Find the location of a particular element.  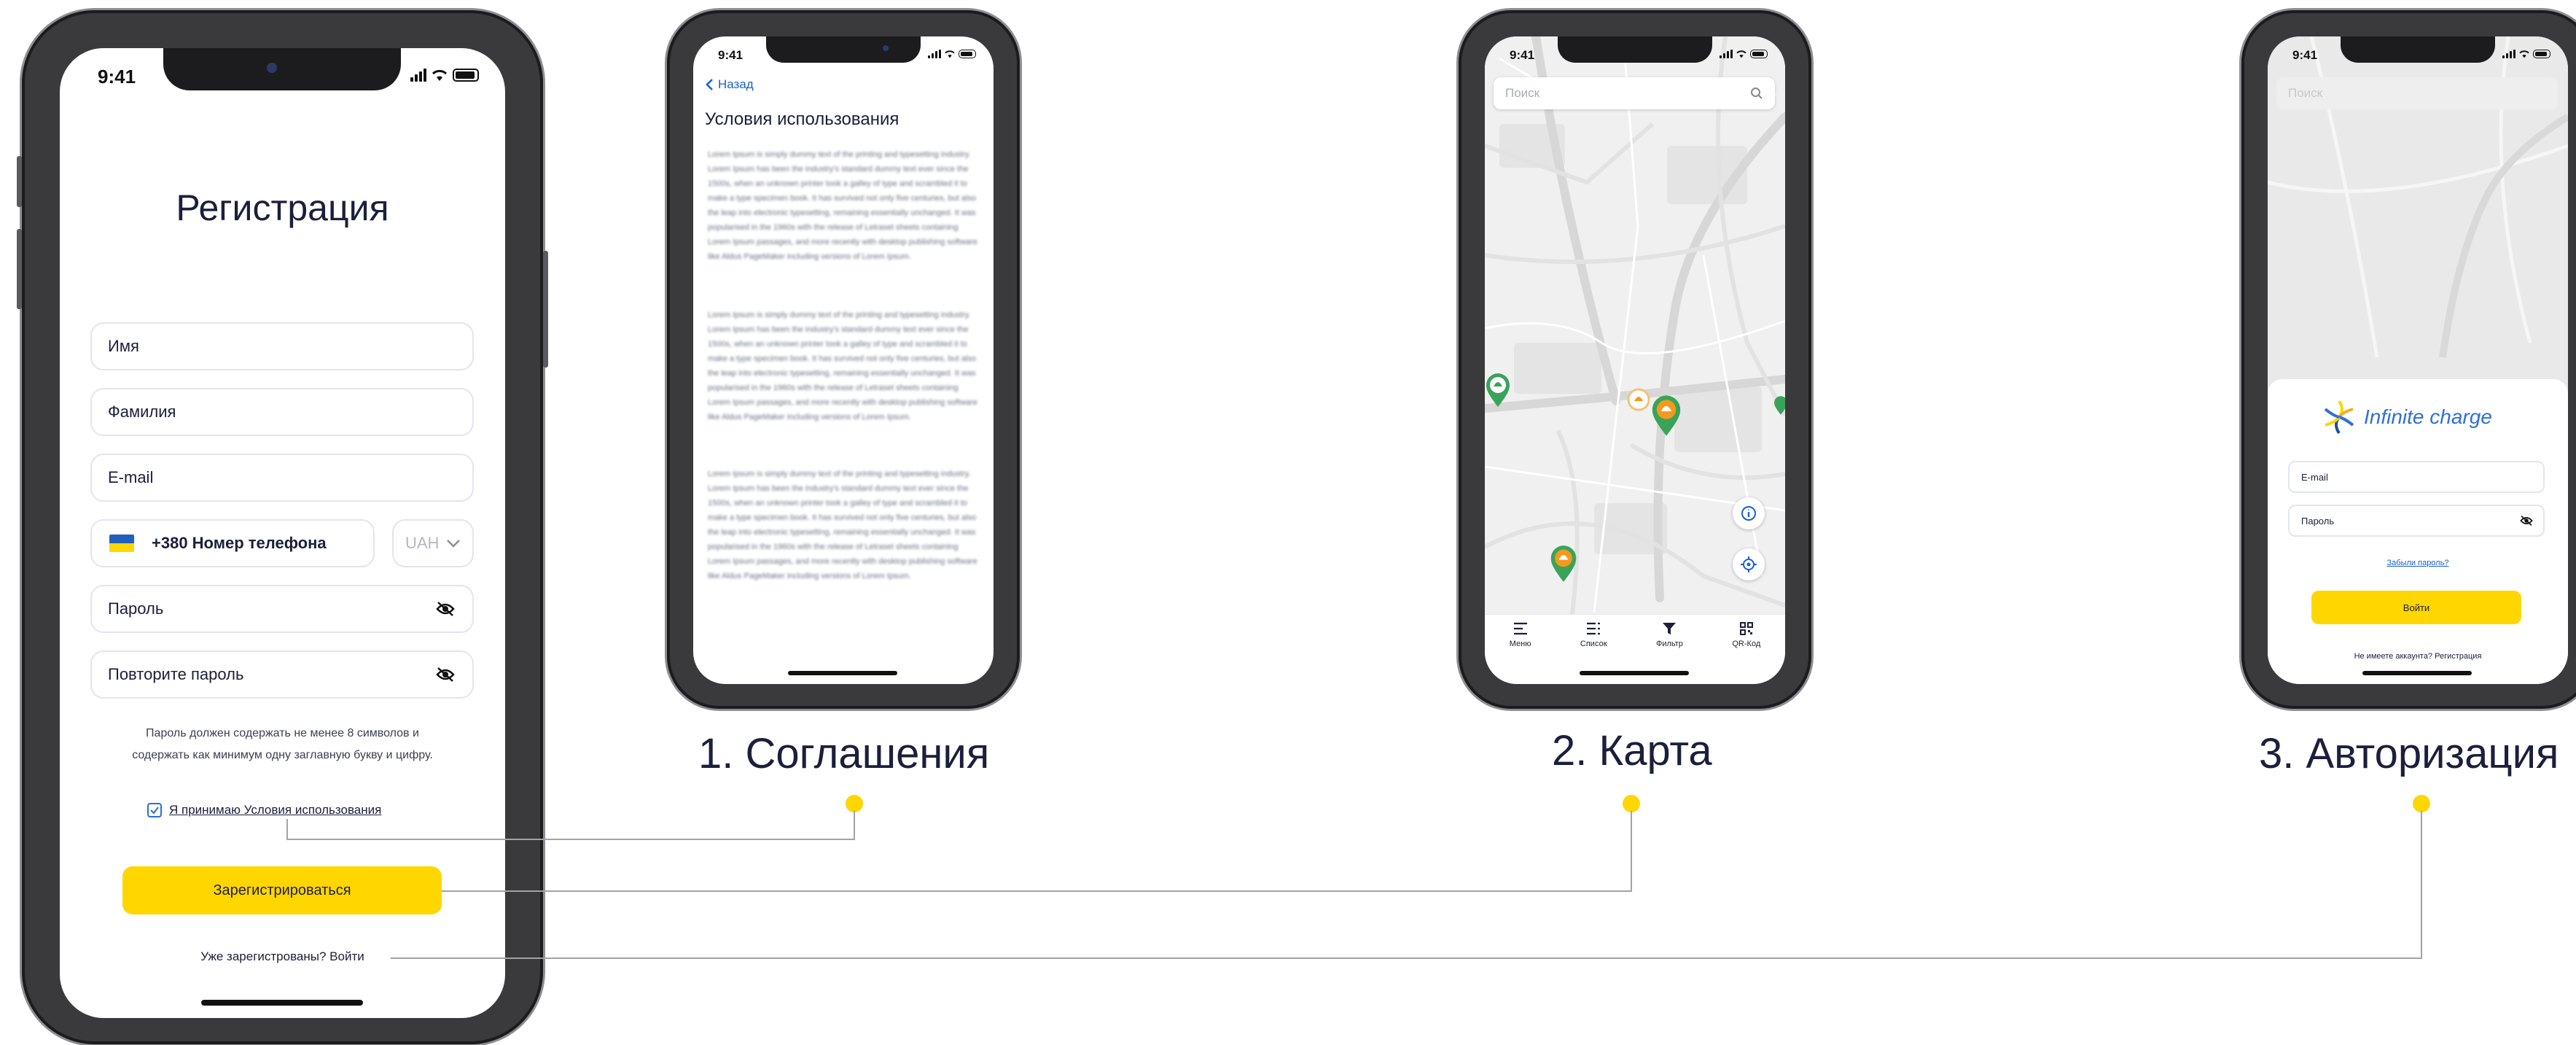

map-view is located at coordinates (1635, 325).